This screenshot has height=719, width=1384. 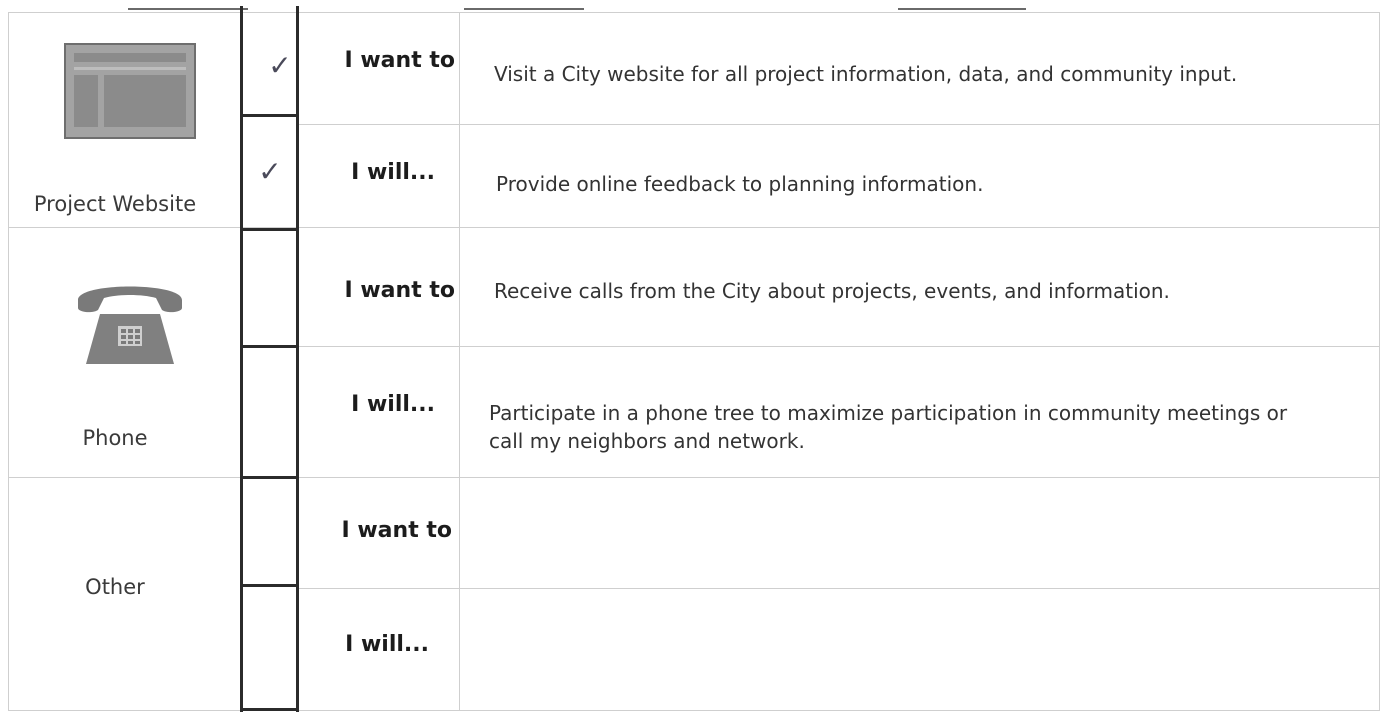 I want to click on table-border-left, so click(x=8, y=361).